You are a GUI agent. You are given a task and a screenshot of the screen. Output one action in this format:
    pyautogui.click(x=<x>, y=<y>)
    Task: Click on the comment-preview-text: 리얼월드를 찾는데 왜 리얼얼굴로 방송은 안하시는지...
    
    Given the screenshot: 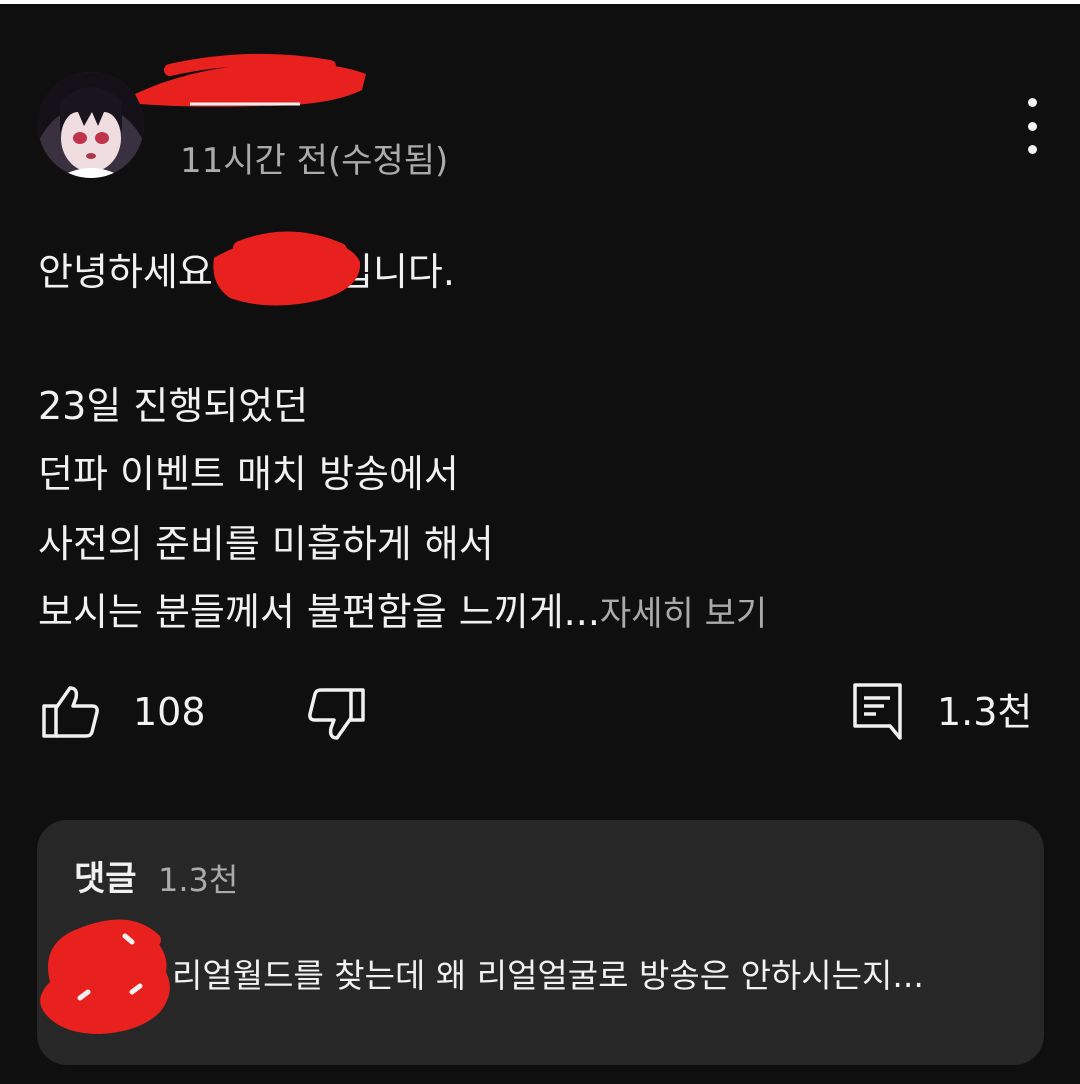 What is the action you would take?
    pyautogui.click(x=548, y=975)
    